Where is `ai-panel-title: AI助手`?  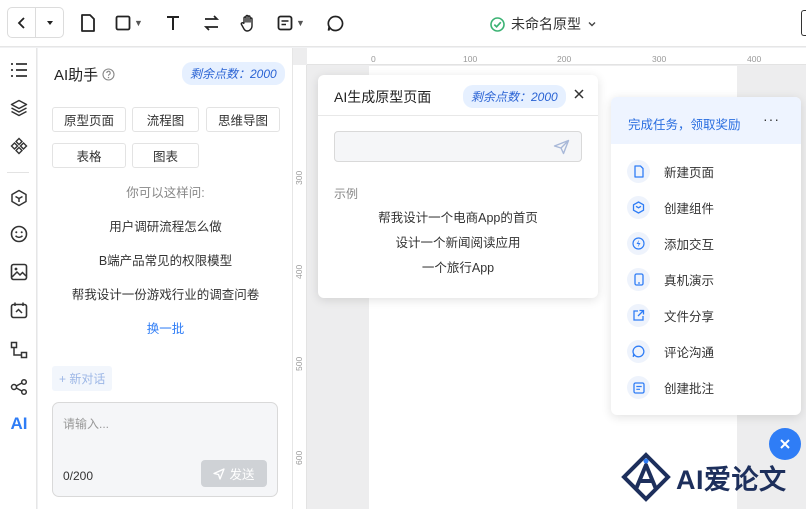
ai-panel-title: AI助手 is located at coordinates (84, 74).